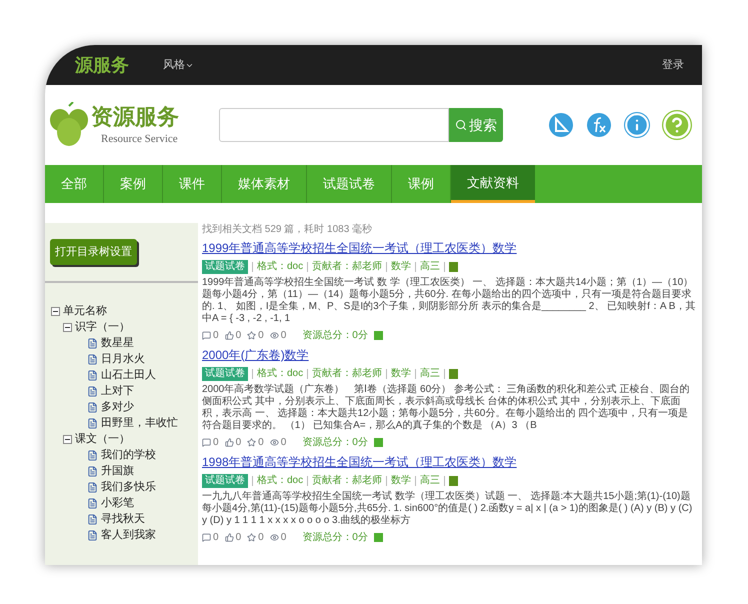 The height and width of the screenshot is (604, 748). Describe the element at coordinates (334, 125) in the screenshot. I see `search-field` at that location.